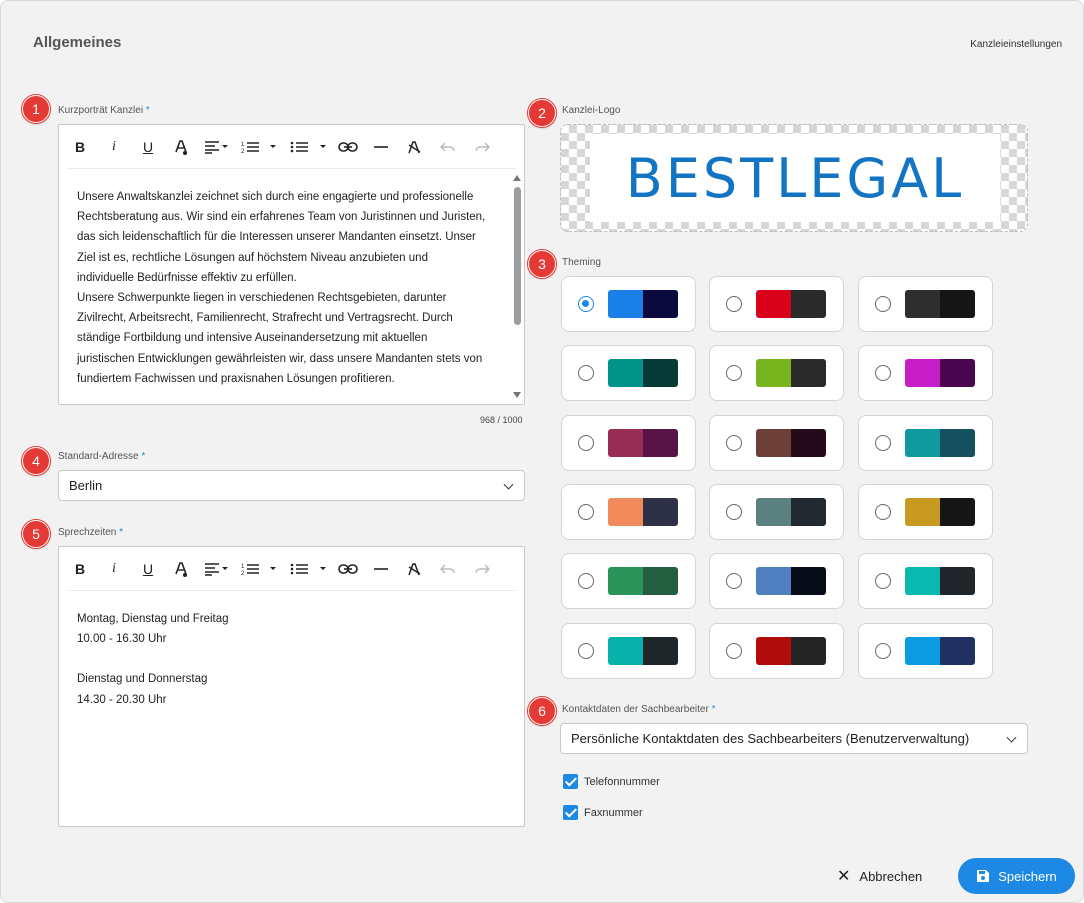 Image resolution: width=1084 pixels, height=903 pixels. What do you see at coordinates (517, 256) in the screenshot?
I see `scroll-thumb` at bounding box center [517, 256].